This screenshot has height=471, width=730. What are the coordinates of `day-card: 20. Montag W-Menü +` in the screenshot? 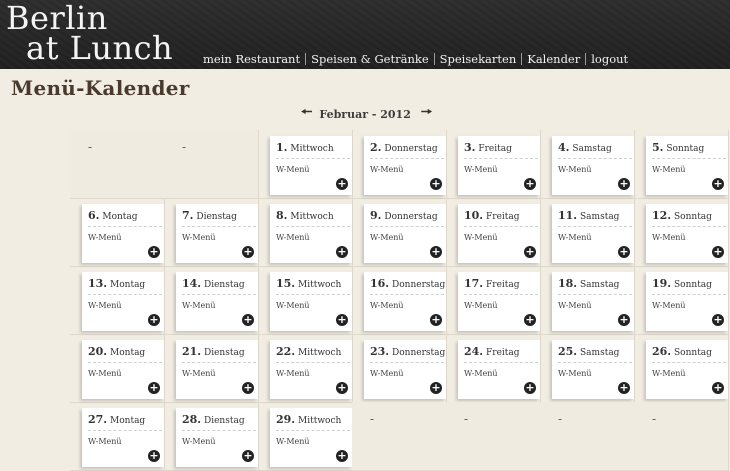 It's located at (123, 369).